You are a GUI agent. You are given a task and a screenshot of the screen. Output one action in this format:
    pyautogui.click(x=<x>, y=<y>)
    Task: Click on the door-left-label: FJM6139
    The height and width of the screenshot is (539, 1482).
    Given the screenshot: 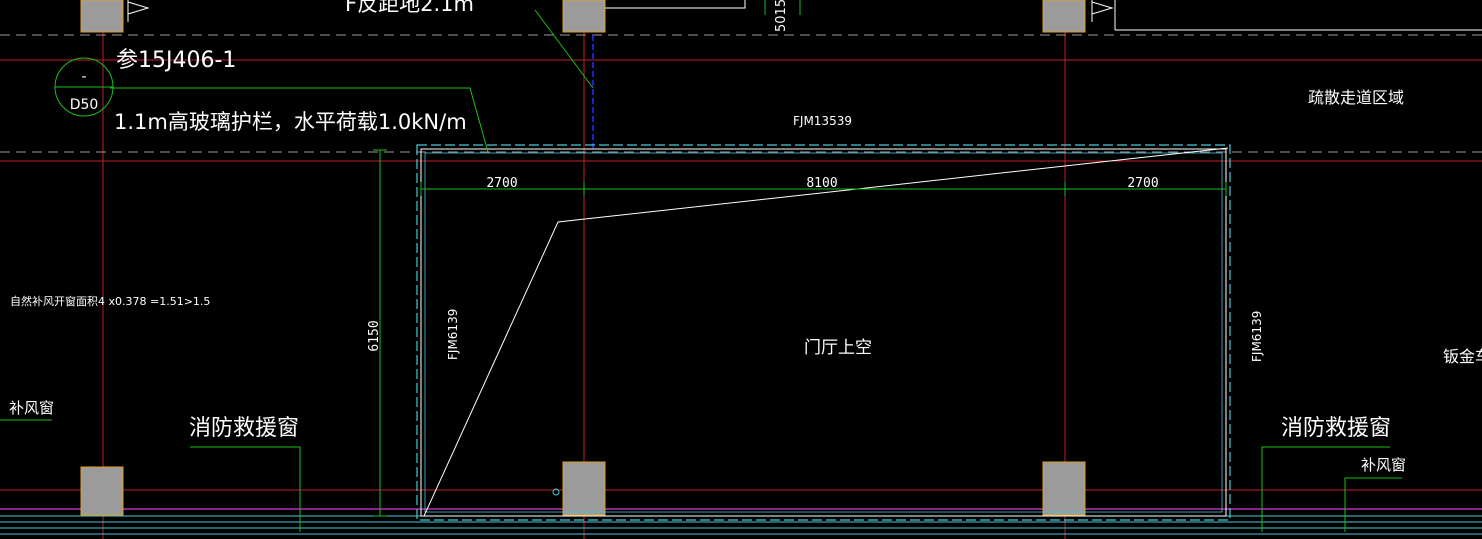 What is the action you would take?
    pyautogui.click(x=453, y=334)
    